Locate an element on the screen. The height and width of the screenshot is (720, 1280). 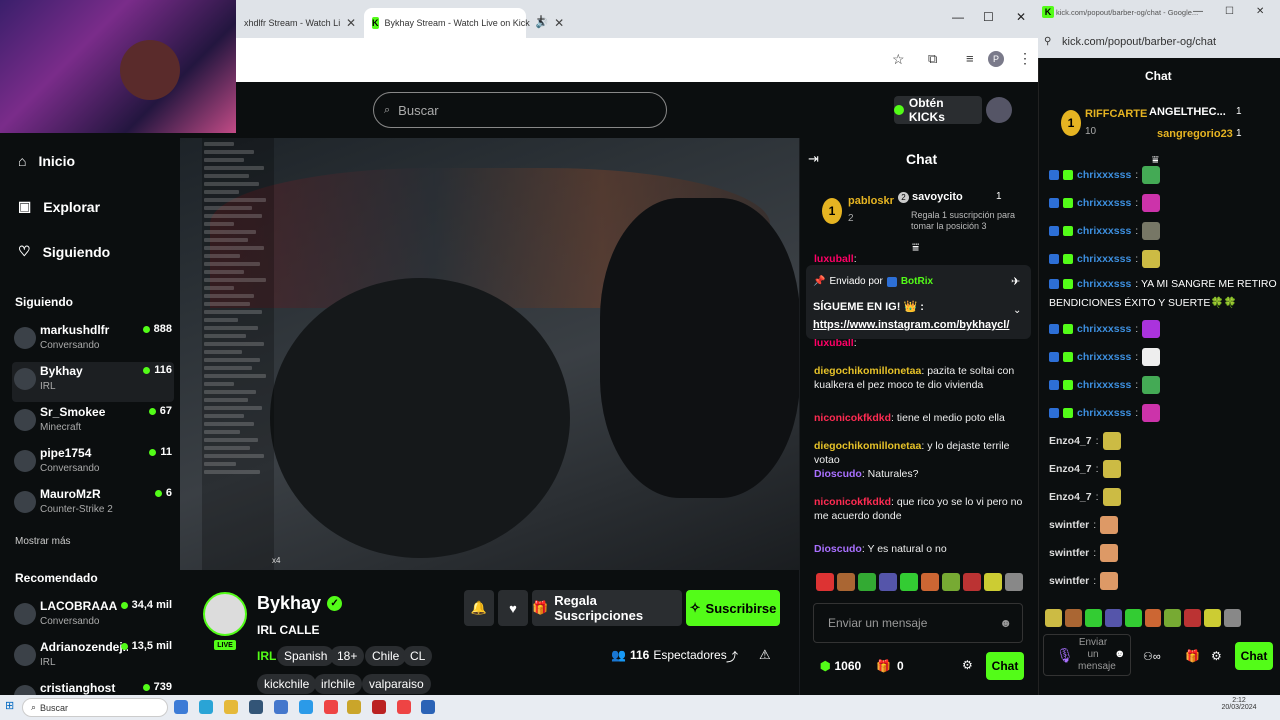
start-icon: ⊞ is located at coordinates (9, 705).